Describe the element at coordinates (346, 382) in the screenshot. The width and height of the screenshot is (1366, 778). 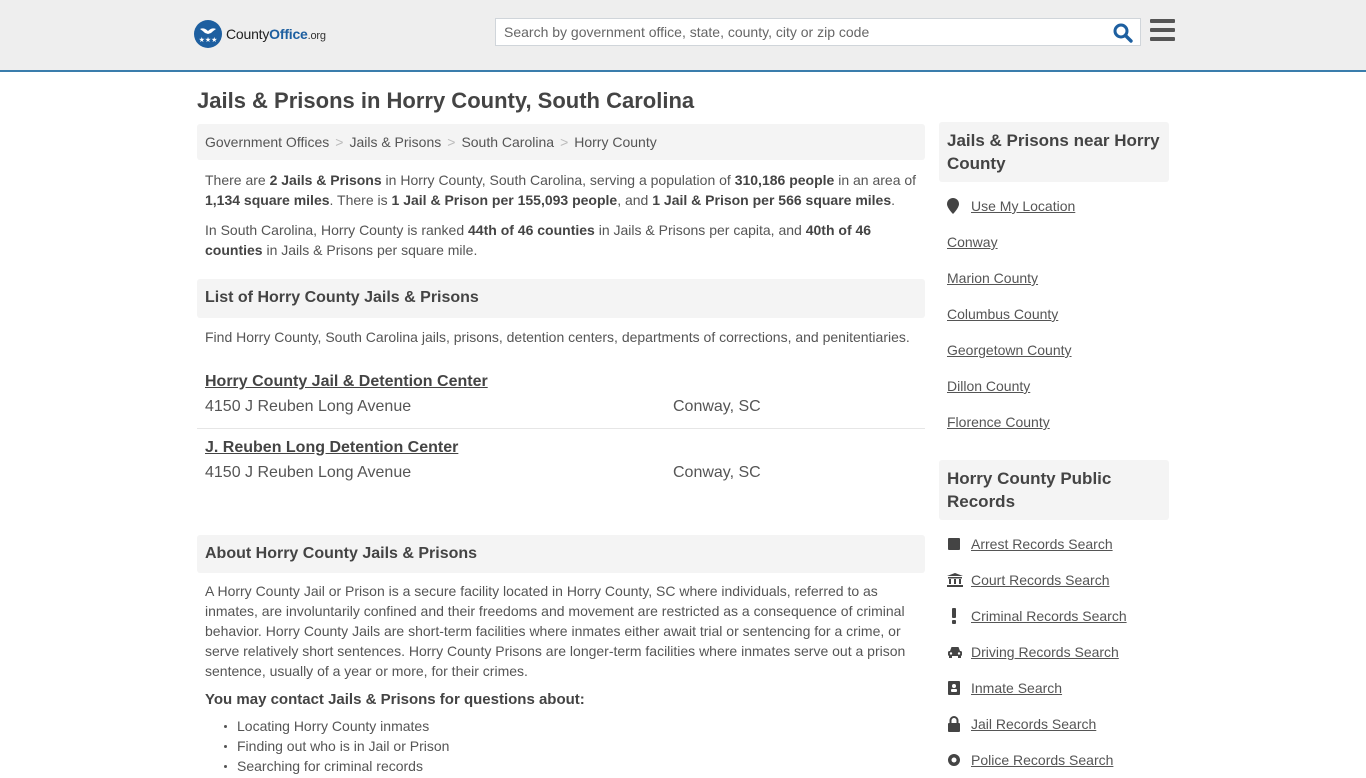
I see `facility-name-link: Horry County Jail & Detention Center` at that location.